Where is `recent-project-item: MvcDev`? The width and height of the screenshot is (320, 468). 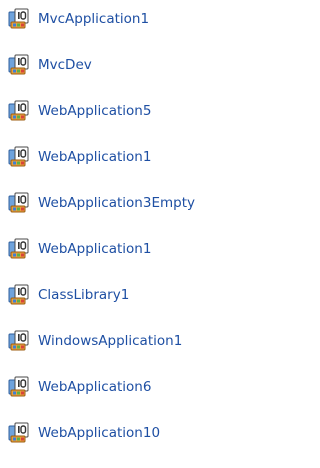 recent-project-item: MvcDev is located at coordinates (137, 65).